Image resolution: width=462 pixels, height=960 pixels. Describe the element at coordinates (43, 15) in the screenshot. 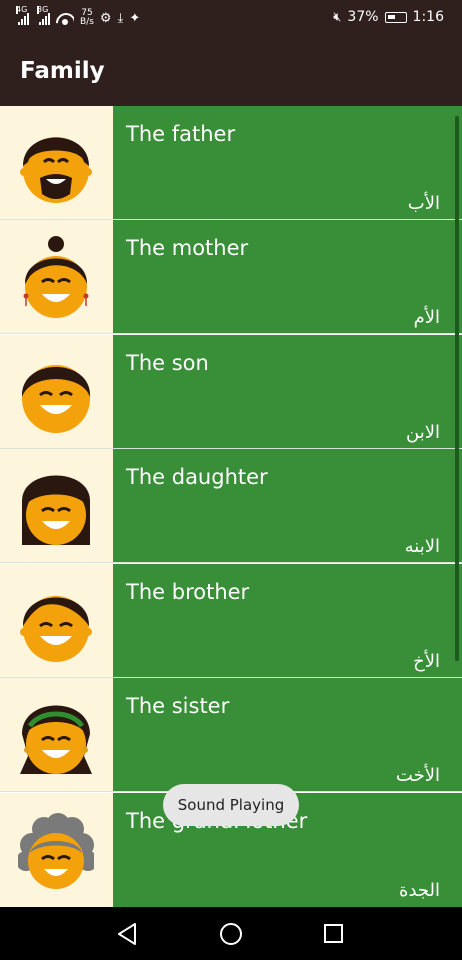

I see `cell-signal-icon-2: 3G` at that location.